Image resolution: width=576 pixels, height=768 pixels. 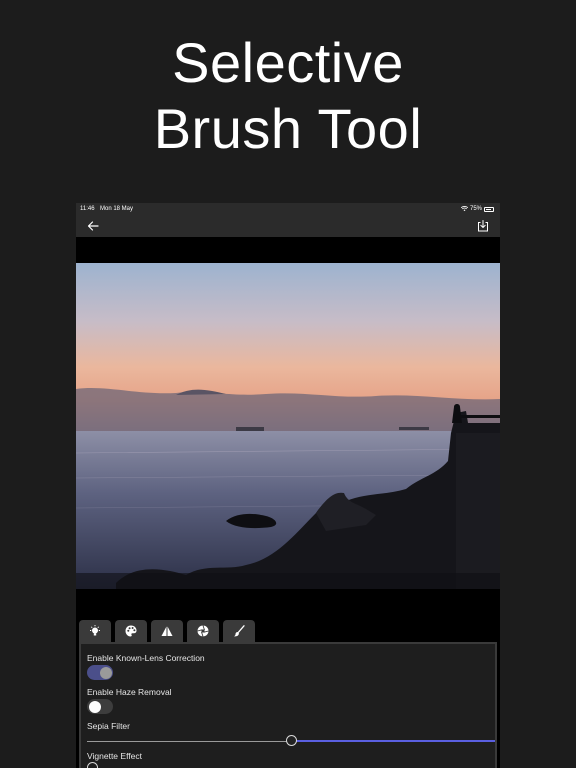 I want to click on haze-removal-toggle, so click(x=100, y=706).